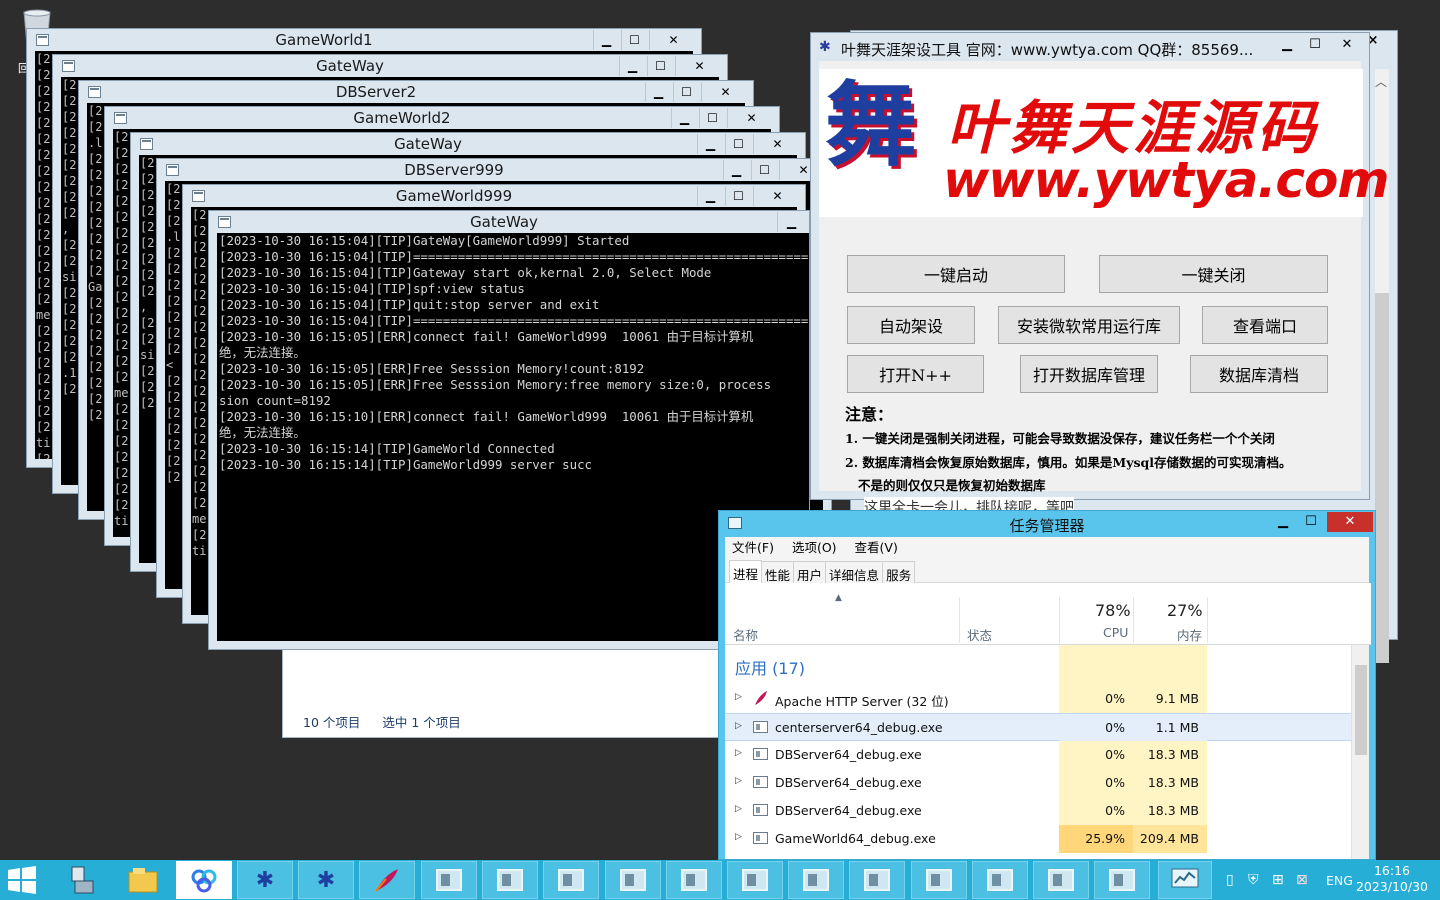  I want to click on tray-volume-icon: ⊠, so click(1302, 886).